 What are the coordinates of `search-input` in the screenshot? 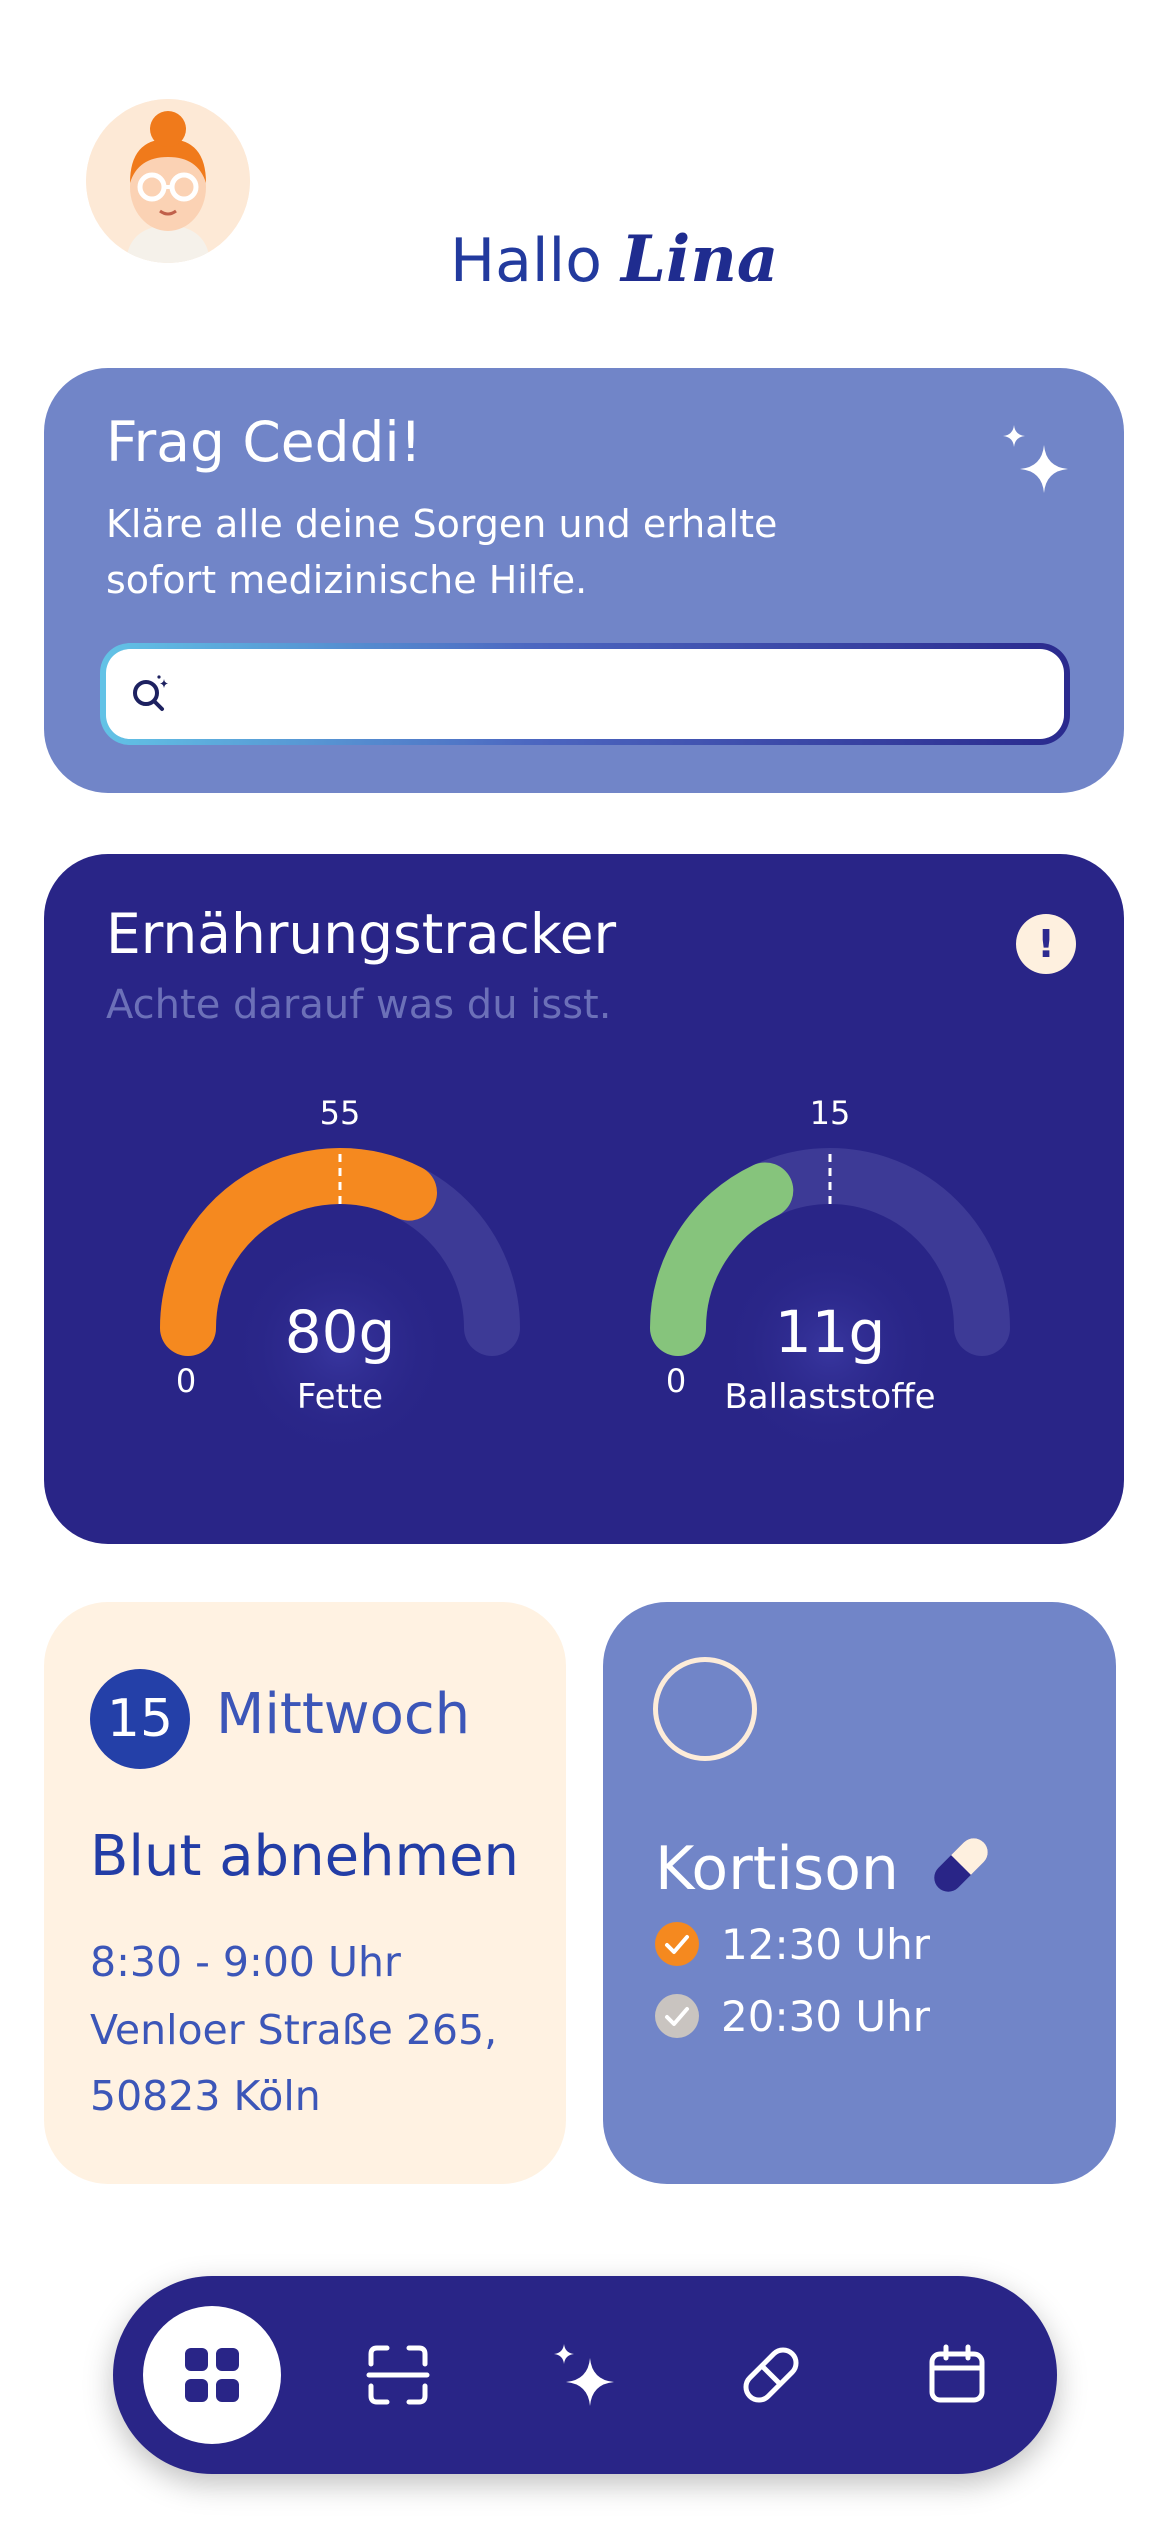 It's located at (620, 694).